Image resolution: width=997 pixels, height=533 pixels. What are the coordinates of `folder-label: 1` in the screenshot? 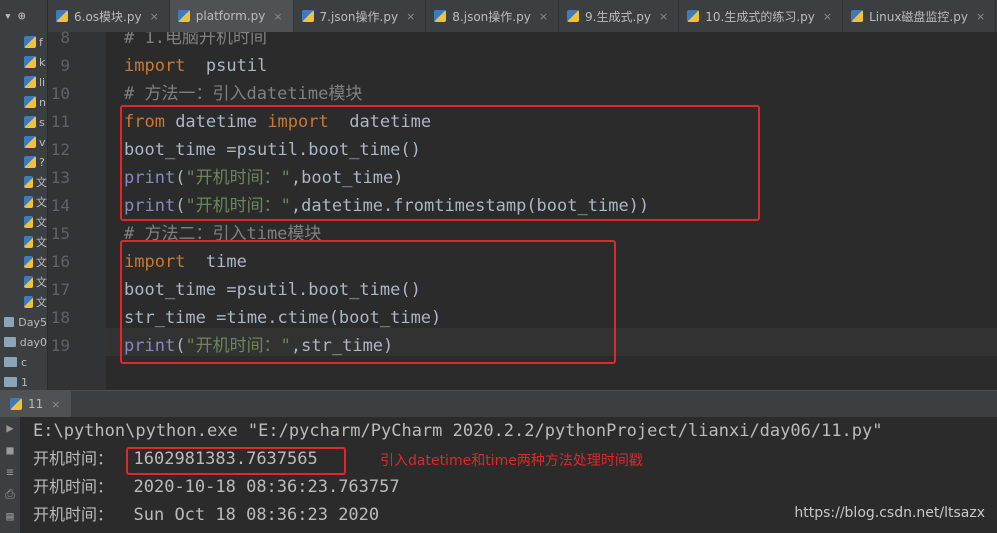 It's located at (24, 382).